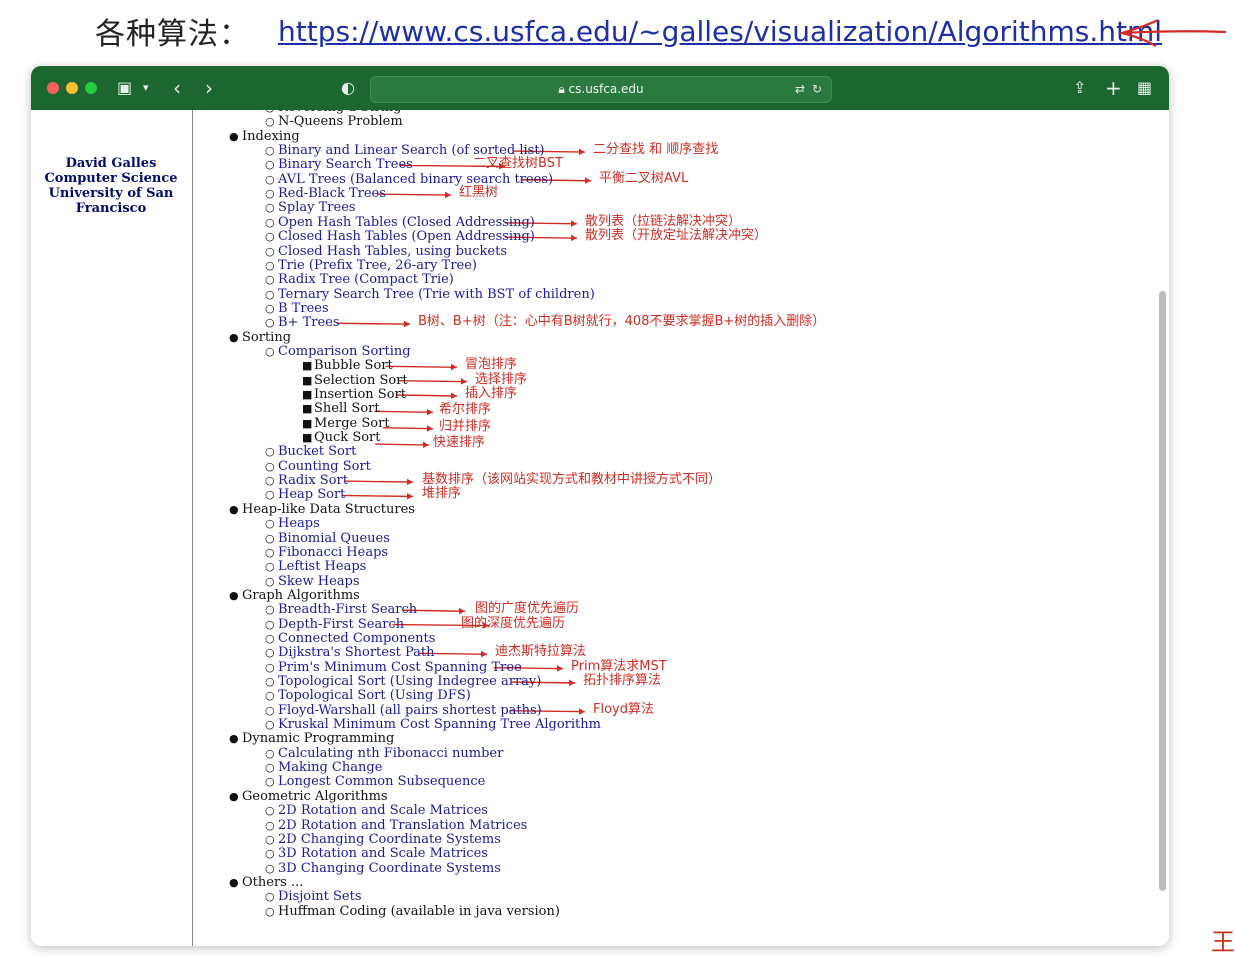  Describe the element at coordinates (619, 666) in the screenshot. I see `annotation-note: Prim算法求MST` at that location.